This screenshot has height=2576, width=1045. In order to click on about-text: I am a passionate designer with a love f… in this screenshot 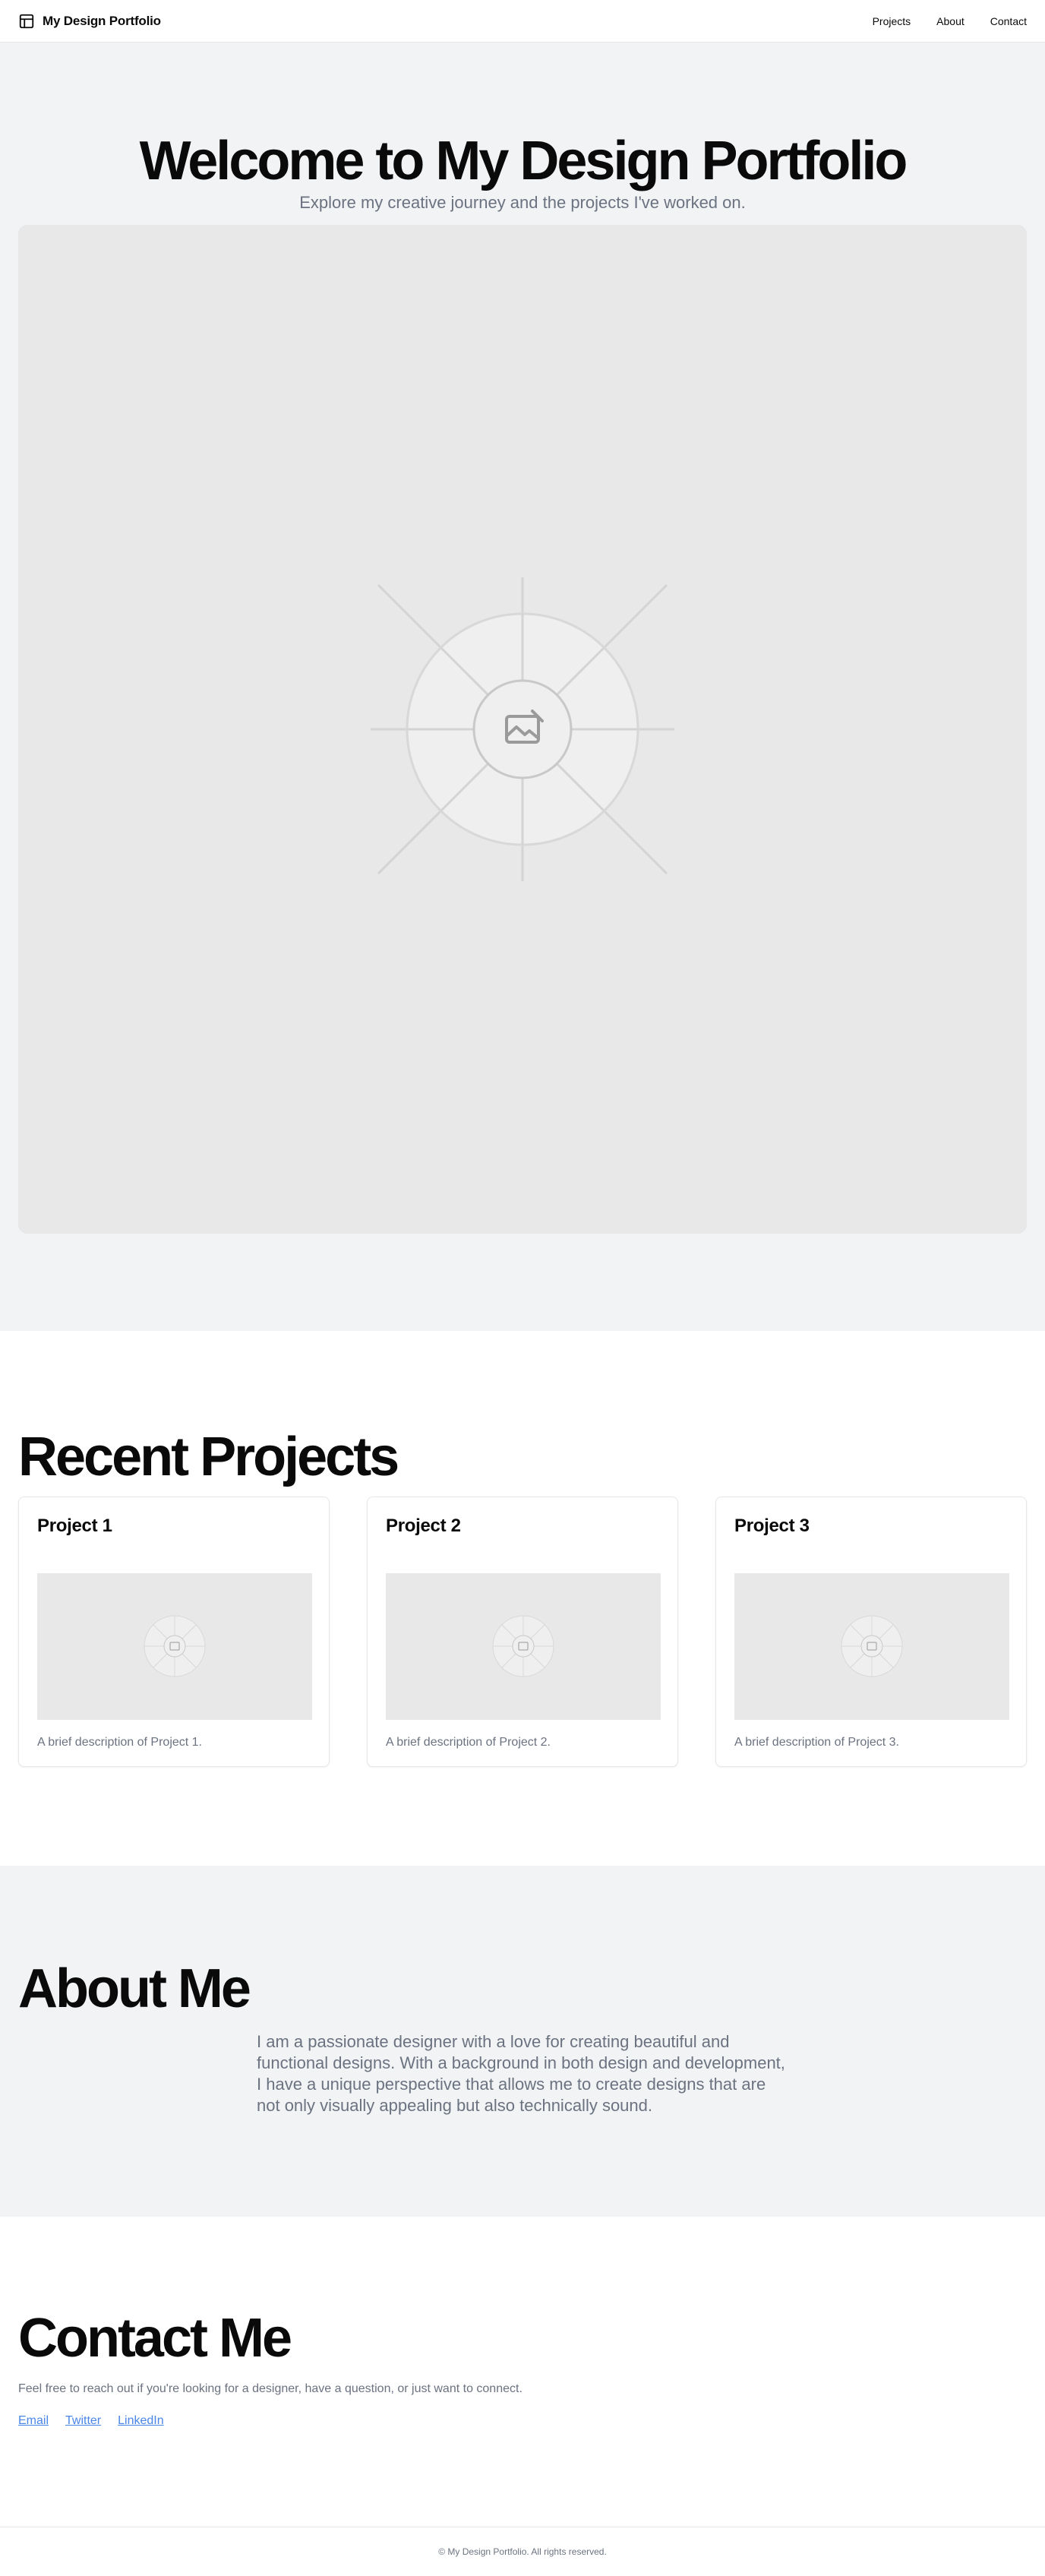, I will do `click(521, 2073)`.